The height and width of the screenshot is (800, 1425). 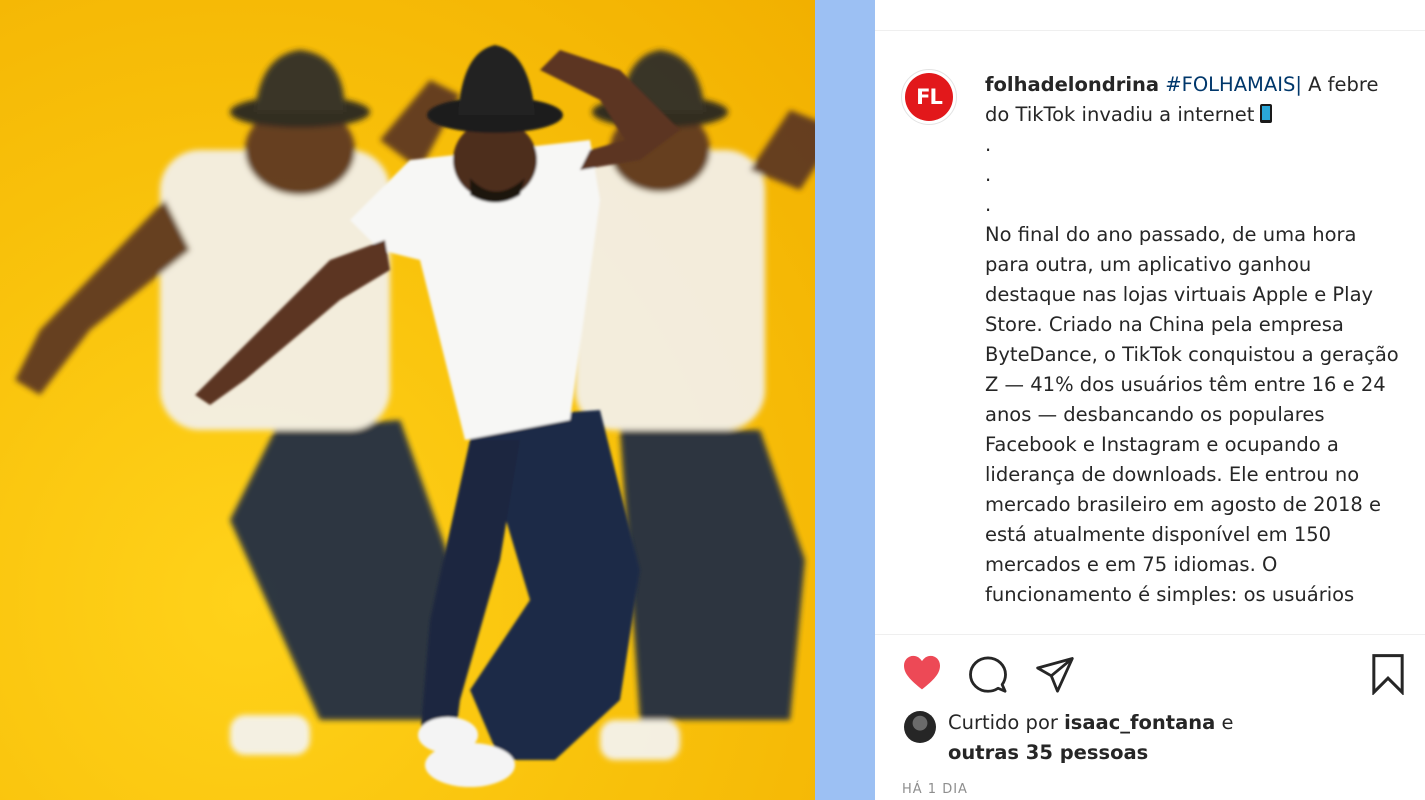 I want to click on mobile-phone-icon, so click(x=1266, y=113).